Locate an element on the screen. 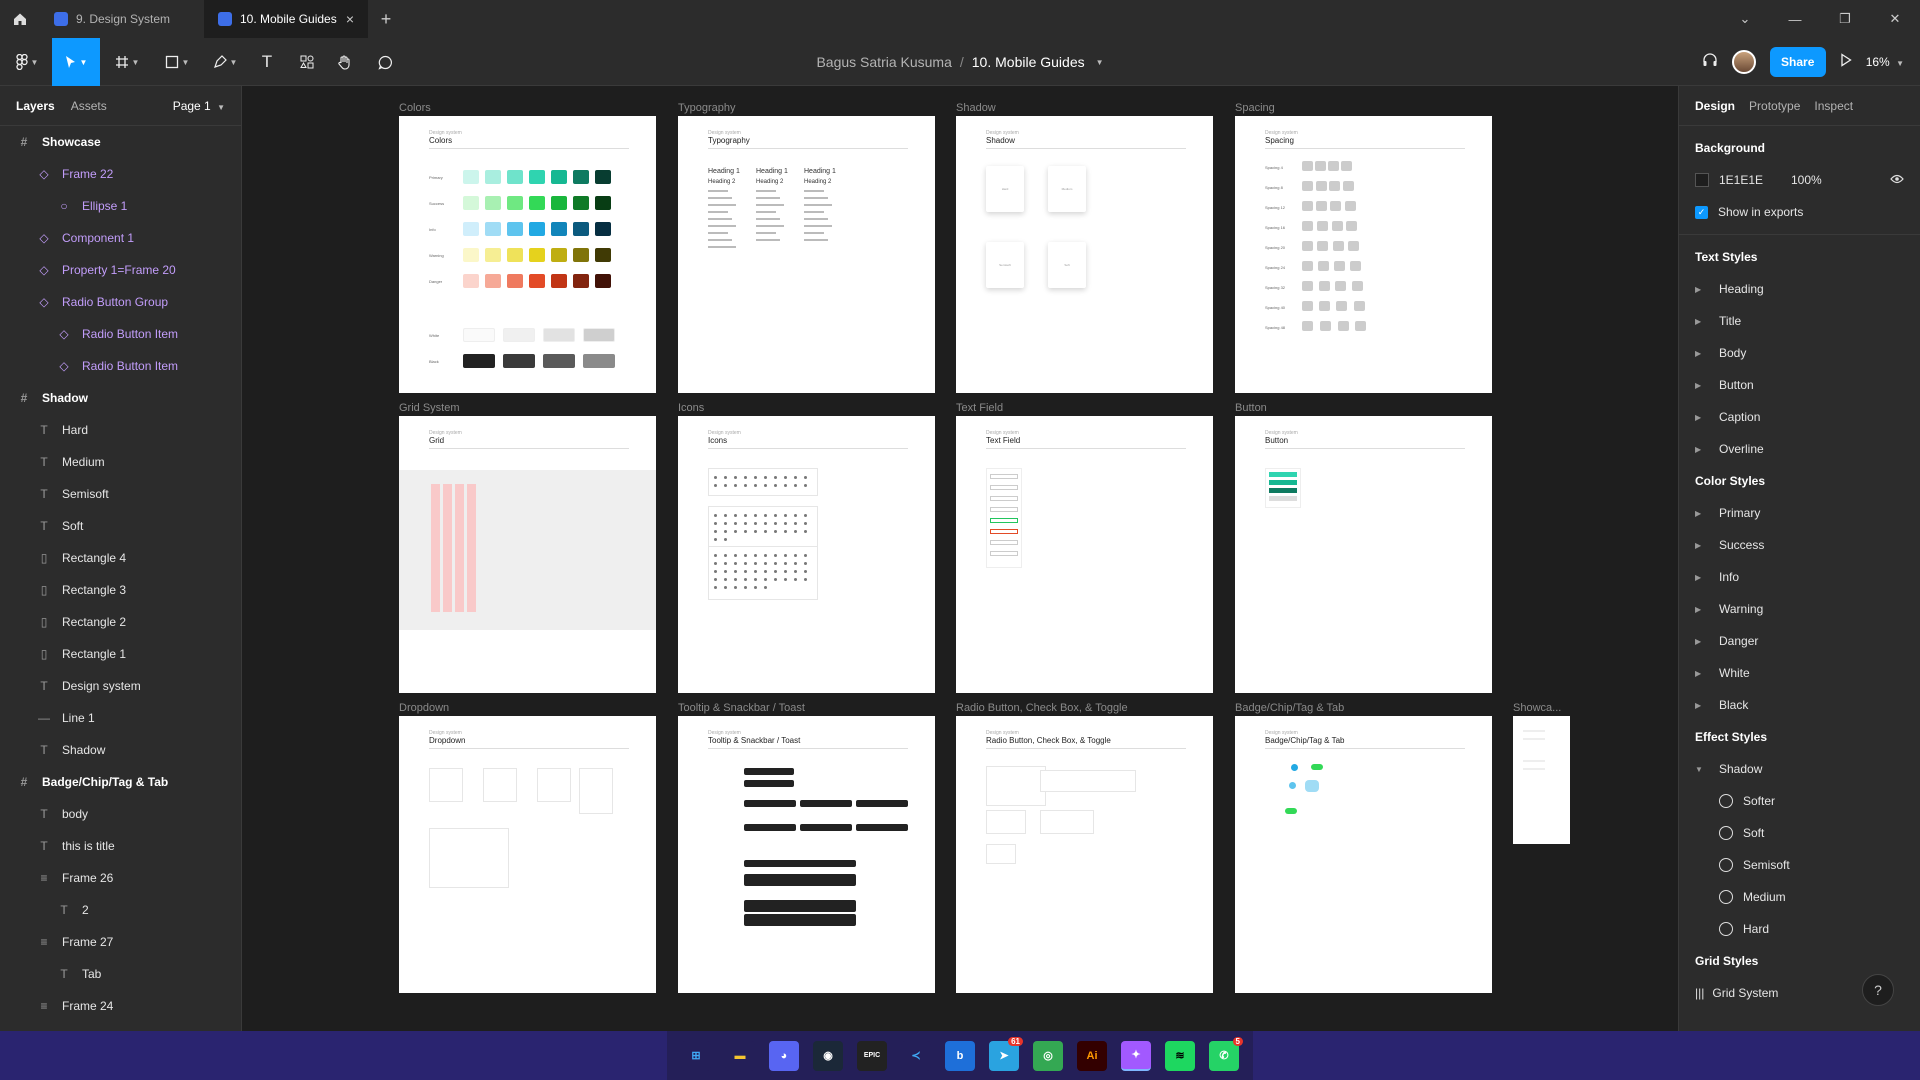 Image resolution: width=1920 pixels, height=1080 pixels. color-styles-item-black: ▶ Black is located at coordinates (1799, 705).